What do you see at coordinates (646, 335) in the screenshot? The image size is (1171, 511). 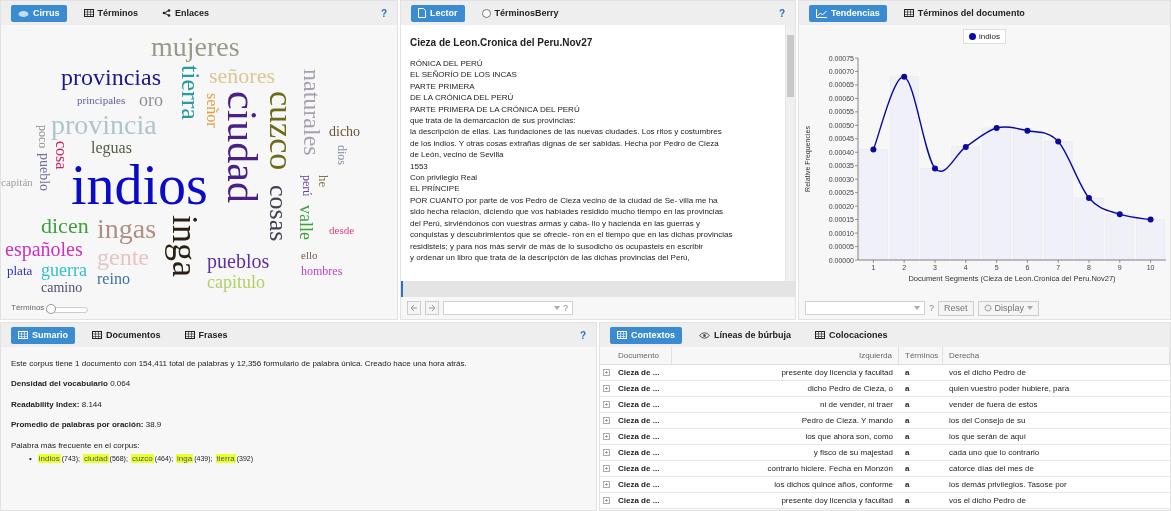 I see `tab: Contextos` at bounding box center [646, 335].